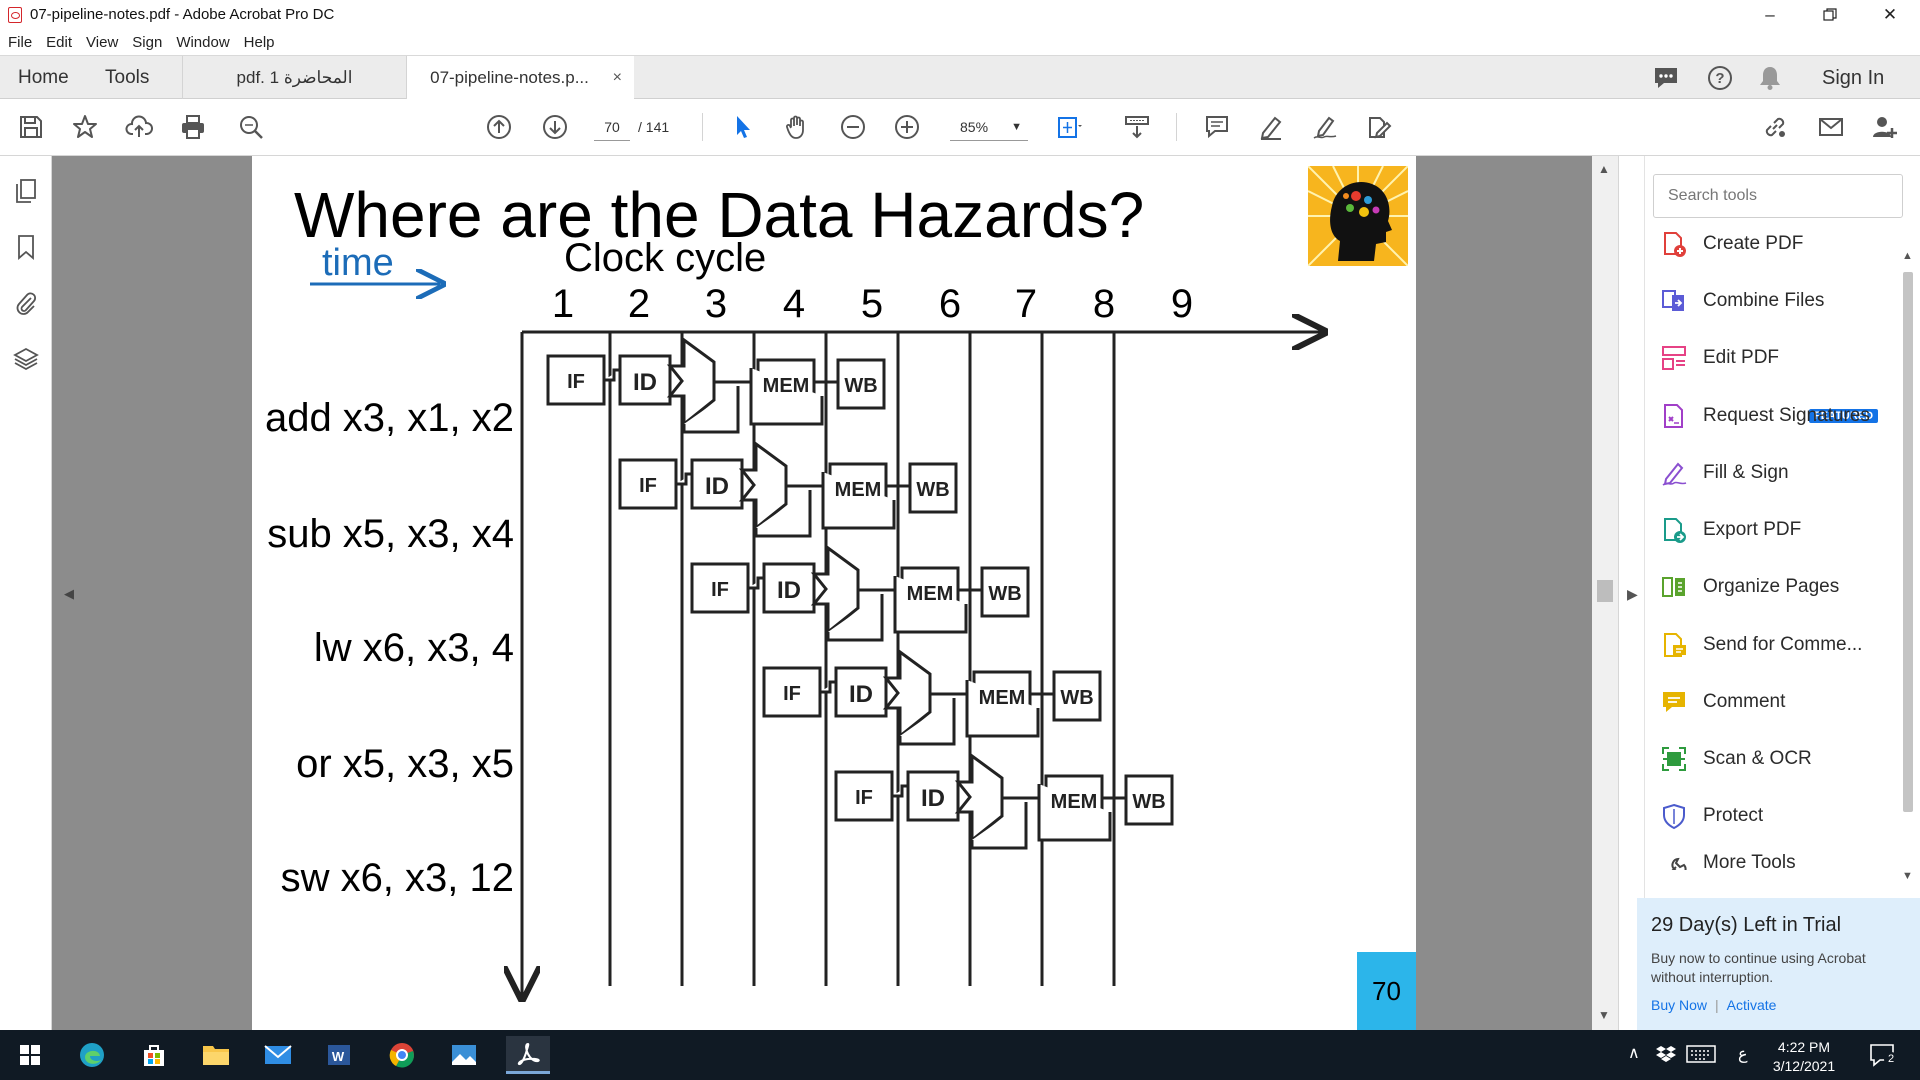  I want to click on tool-create-pdf: Create PDF, so click(1779, 244).